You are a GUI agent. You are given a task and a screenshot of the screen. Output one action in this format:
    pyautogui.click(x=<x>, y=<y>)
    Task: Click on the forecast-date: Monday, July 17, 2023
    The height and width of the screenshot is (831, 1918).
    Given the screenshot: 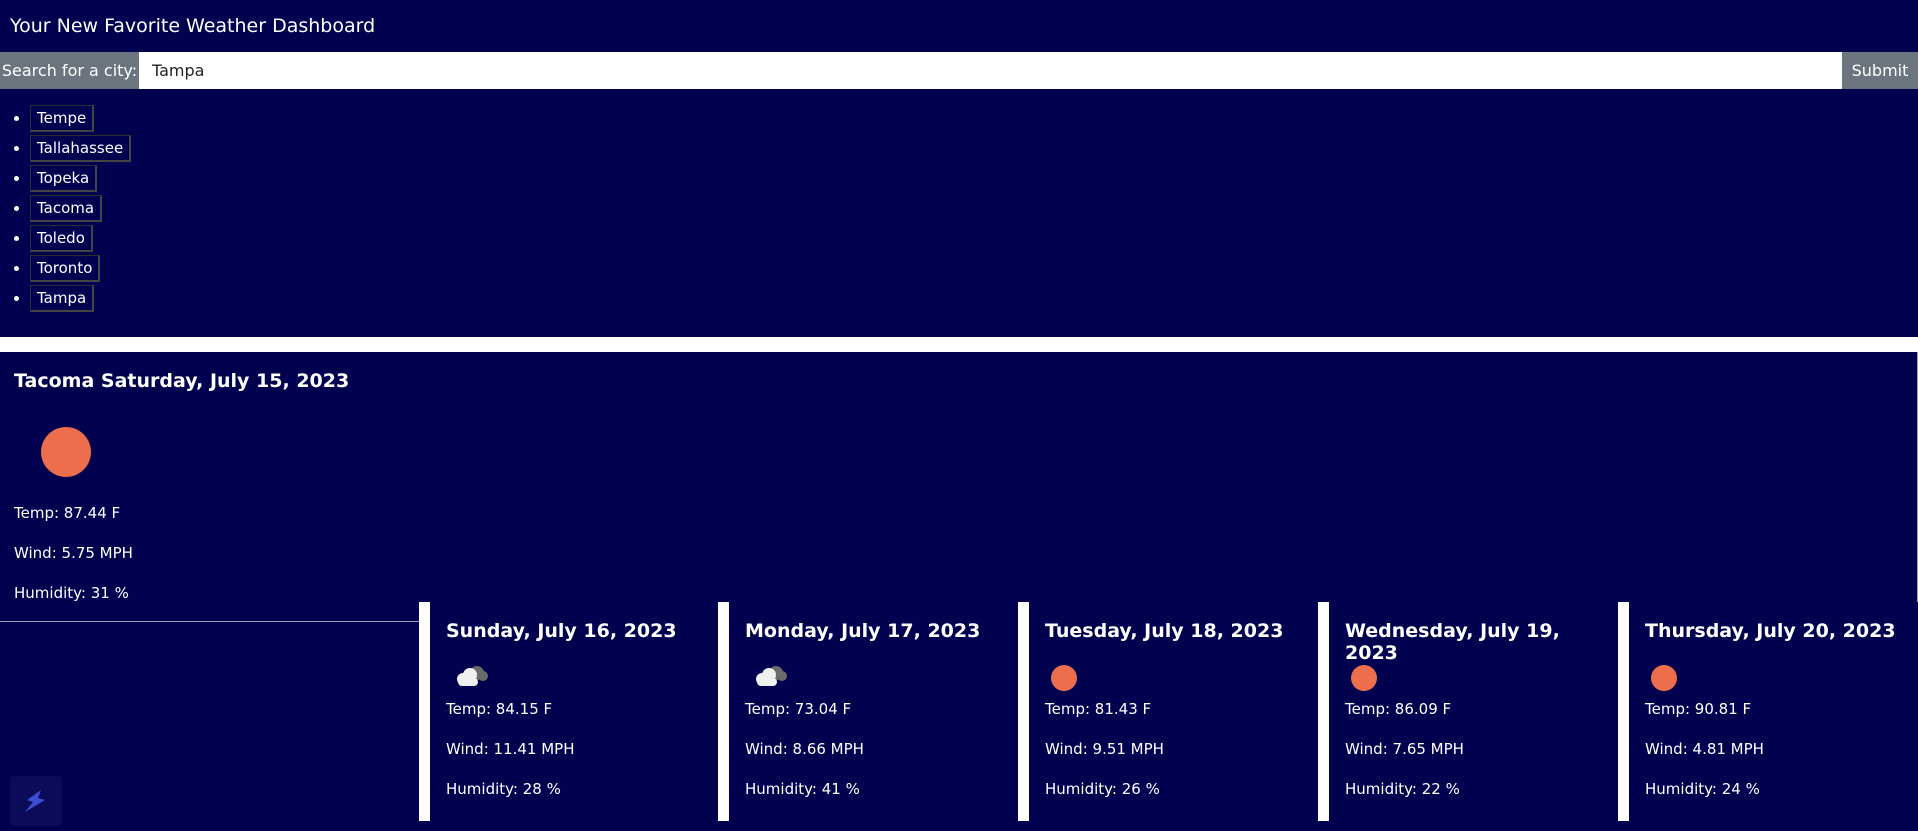 What is the action you would take?
    pyautogui.click(x=863, y=631)
    